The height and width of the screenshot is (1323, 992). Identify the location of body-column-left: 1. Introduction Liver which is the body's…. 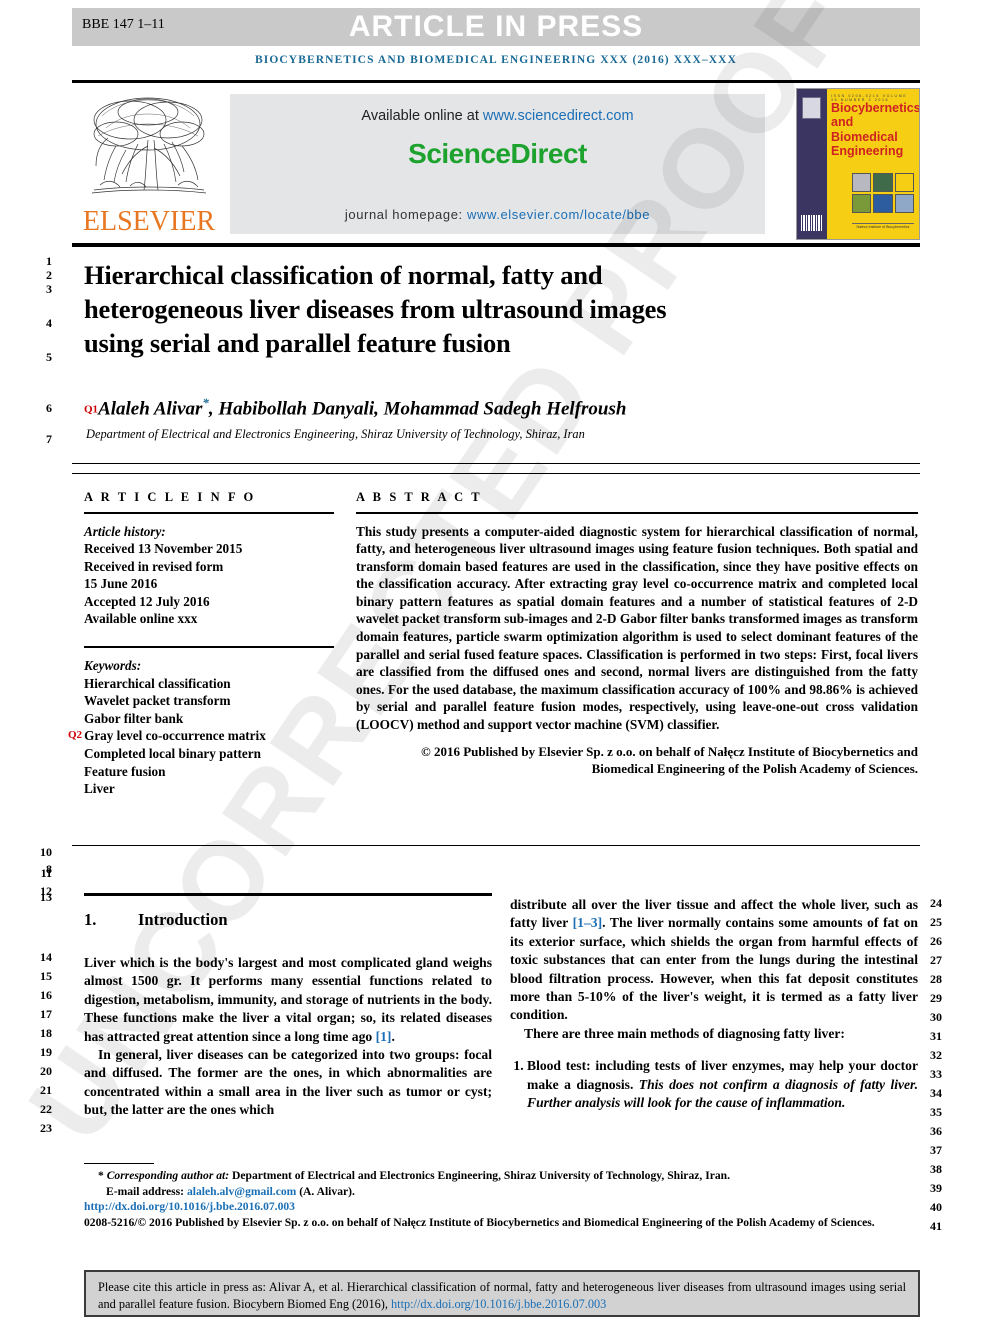
(288, 1010).